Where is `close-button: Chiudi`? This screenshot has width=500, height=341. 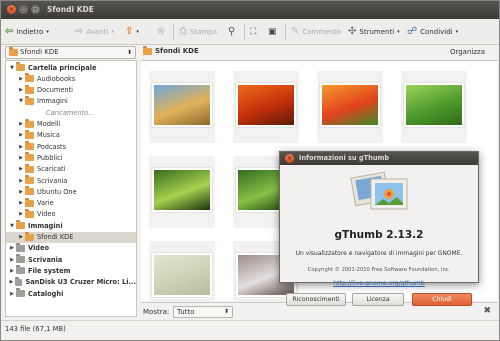 close-button: Chiudi is located at coordinates (442, 299).